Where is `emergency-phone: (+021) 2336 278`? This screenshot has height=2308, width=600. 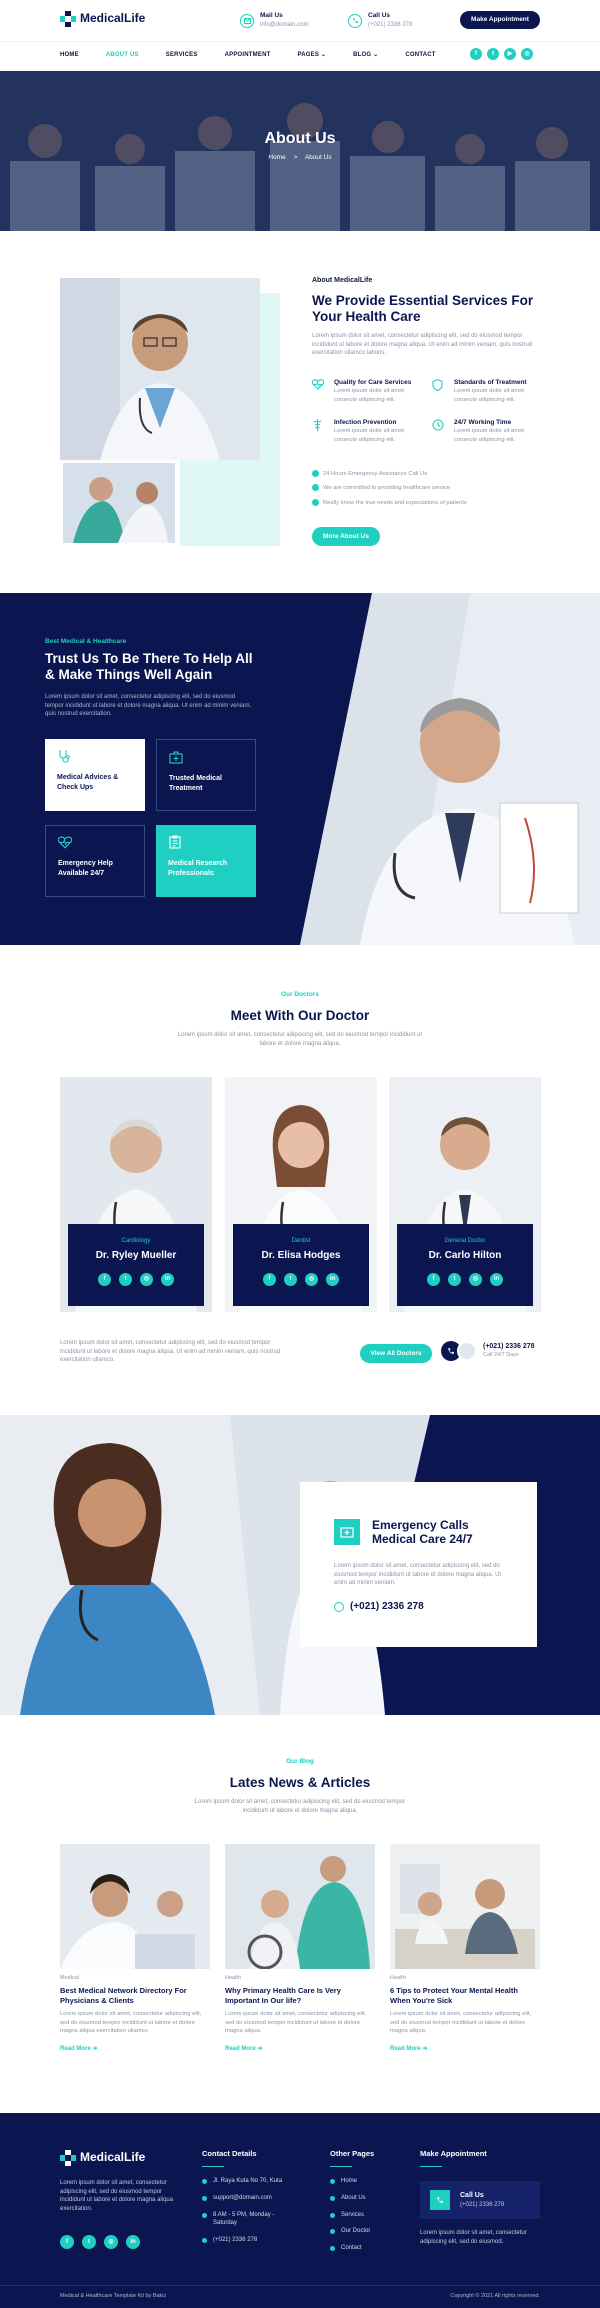
emergency-phone: (+021) 2336 278 is located at coordinates (379, 1607).